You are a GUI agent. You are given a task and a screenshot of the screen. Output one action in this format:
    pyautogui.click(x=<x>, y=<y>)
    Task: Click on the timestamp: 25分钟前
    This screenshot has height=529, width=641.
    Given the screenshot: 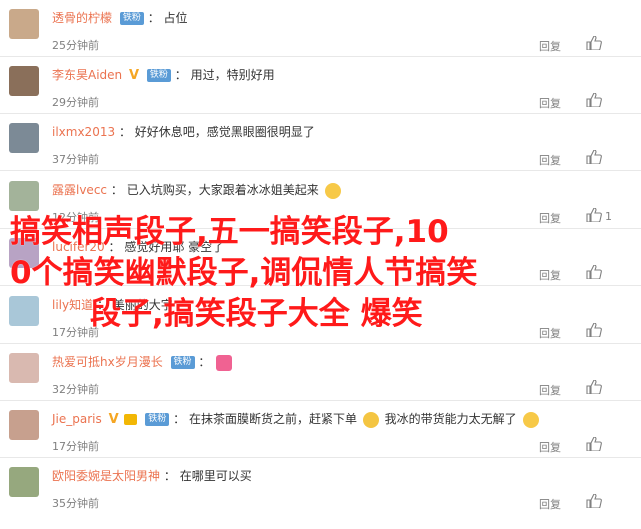 What is the action you would take?
    pyautogui.click(x=75, y=45)
    